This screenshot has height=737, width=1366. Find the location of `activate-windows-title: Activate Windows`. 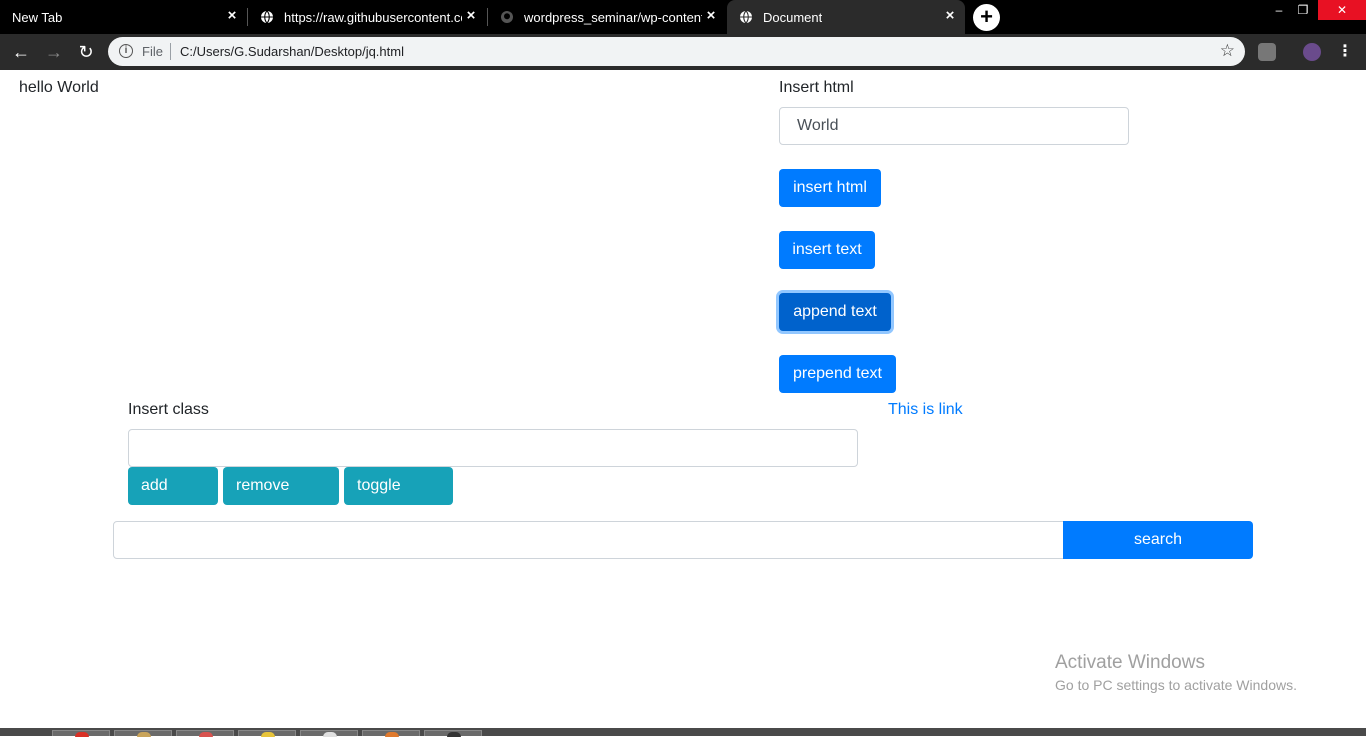

activate-windows-title: Activate Windows is located at coordinates (1130, 662).